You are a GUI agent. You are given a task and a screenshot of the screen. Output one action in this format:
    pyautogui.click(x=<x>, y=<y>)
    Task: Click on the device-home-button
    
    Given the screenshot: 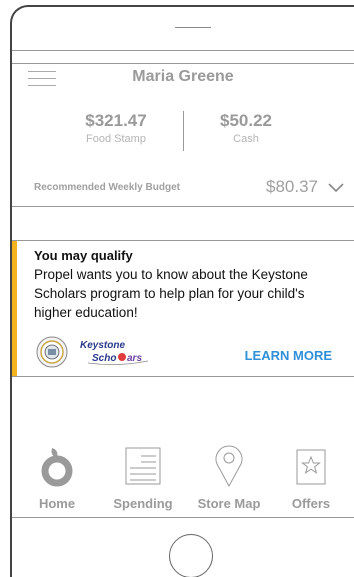 What is the action you would take?
    pyautogui.click(x=191, y=555)
    